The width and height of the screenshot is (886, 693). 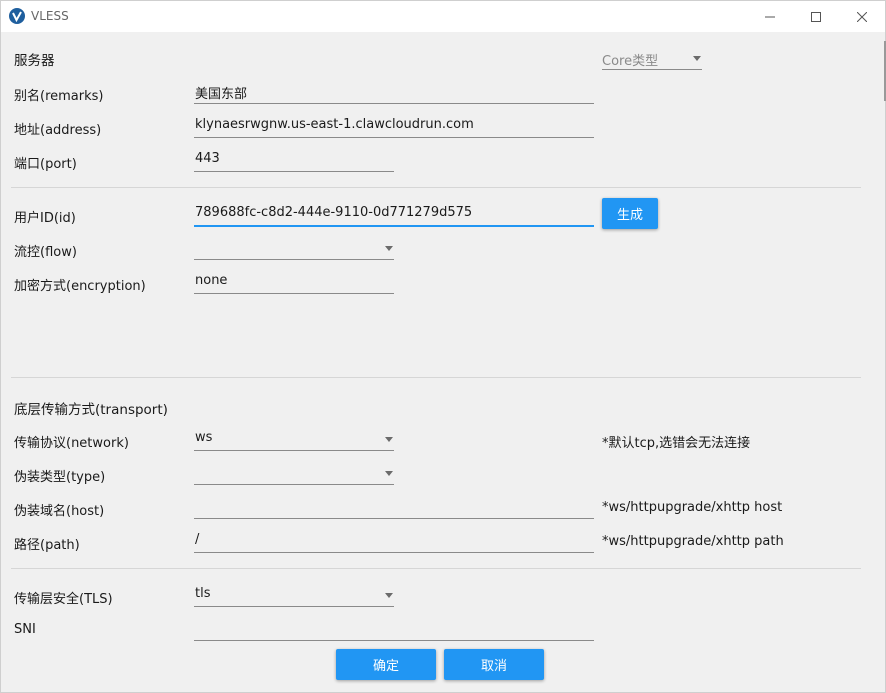 I want to click on path-hint: *ws/httpupgrade/xhttp path, so click(x=693, y=541).